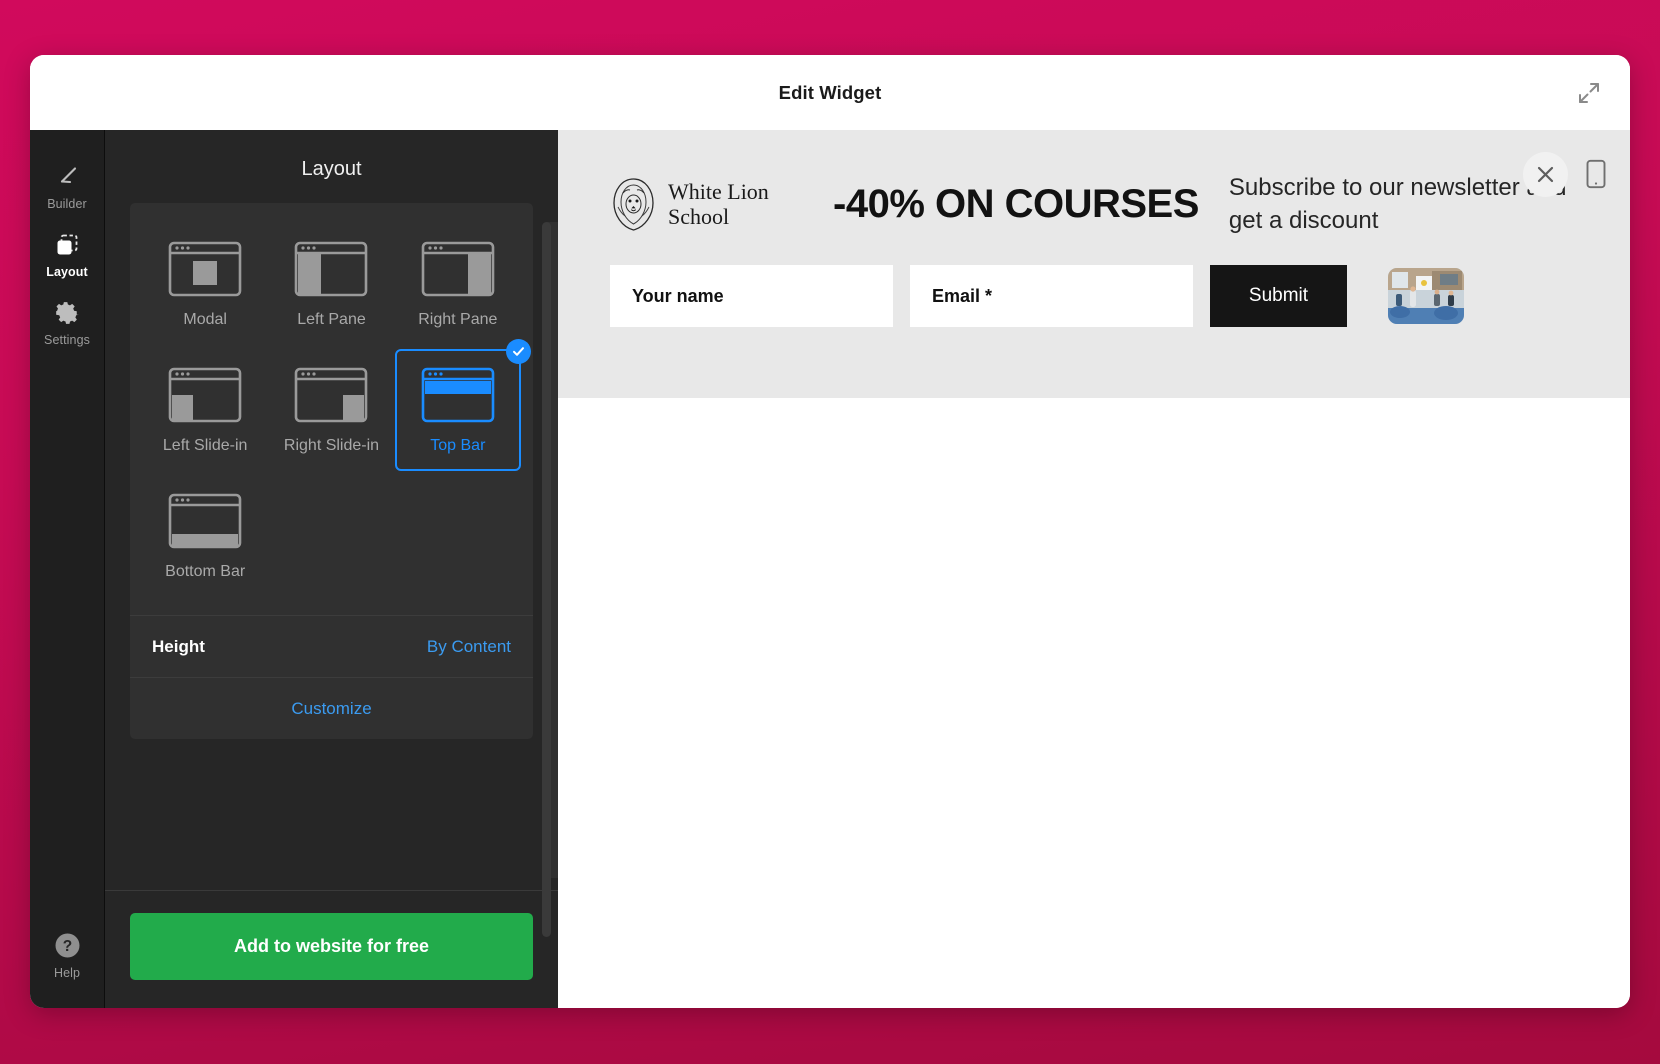  Describe the element at coordinates (178, 646) in the screenshot. I see `height-label: Height` at that location.